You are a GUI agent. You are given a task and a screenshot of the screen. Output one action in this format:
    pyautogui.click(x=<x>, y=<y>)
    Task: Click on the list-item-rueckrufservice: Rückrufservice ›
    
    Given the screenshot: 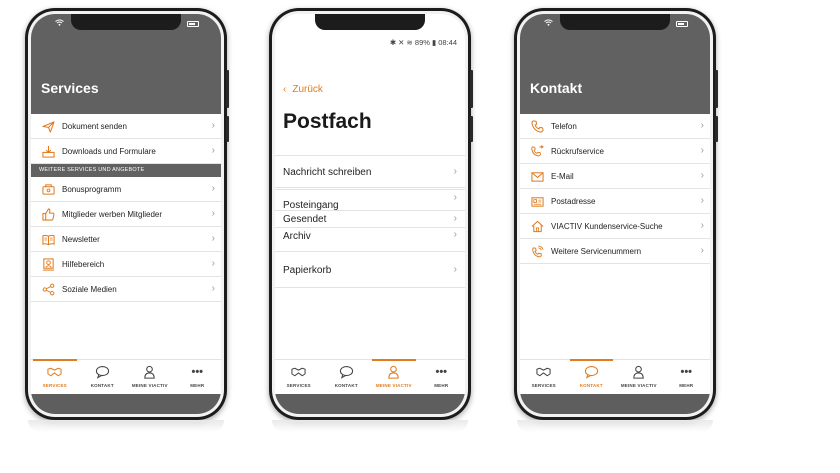 What is the action you would take?
    pyautogui.click(x=615, y=151)
    